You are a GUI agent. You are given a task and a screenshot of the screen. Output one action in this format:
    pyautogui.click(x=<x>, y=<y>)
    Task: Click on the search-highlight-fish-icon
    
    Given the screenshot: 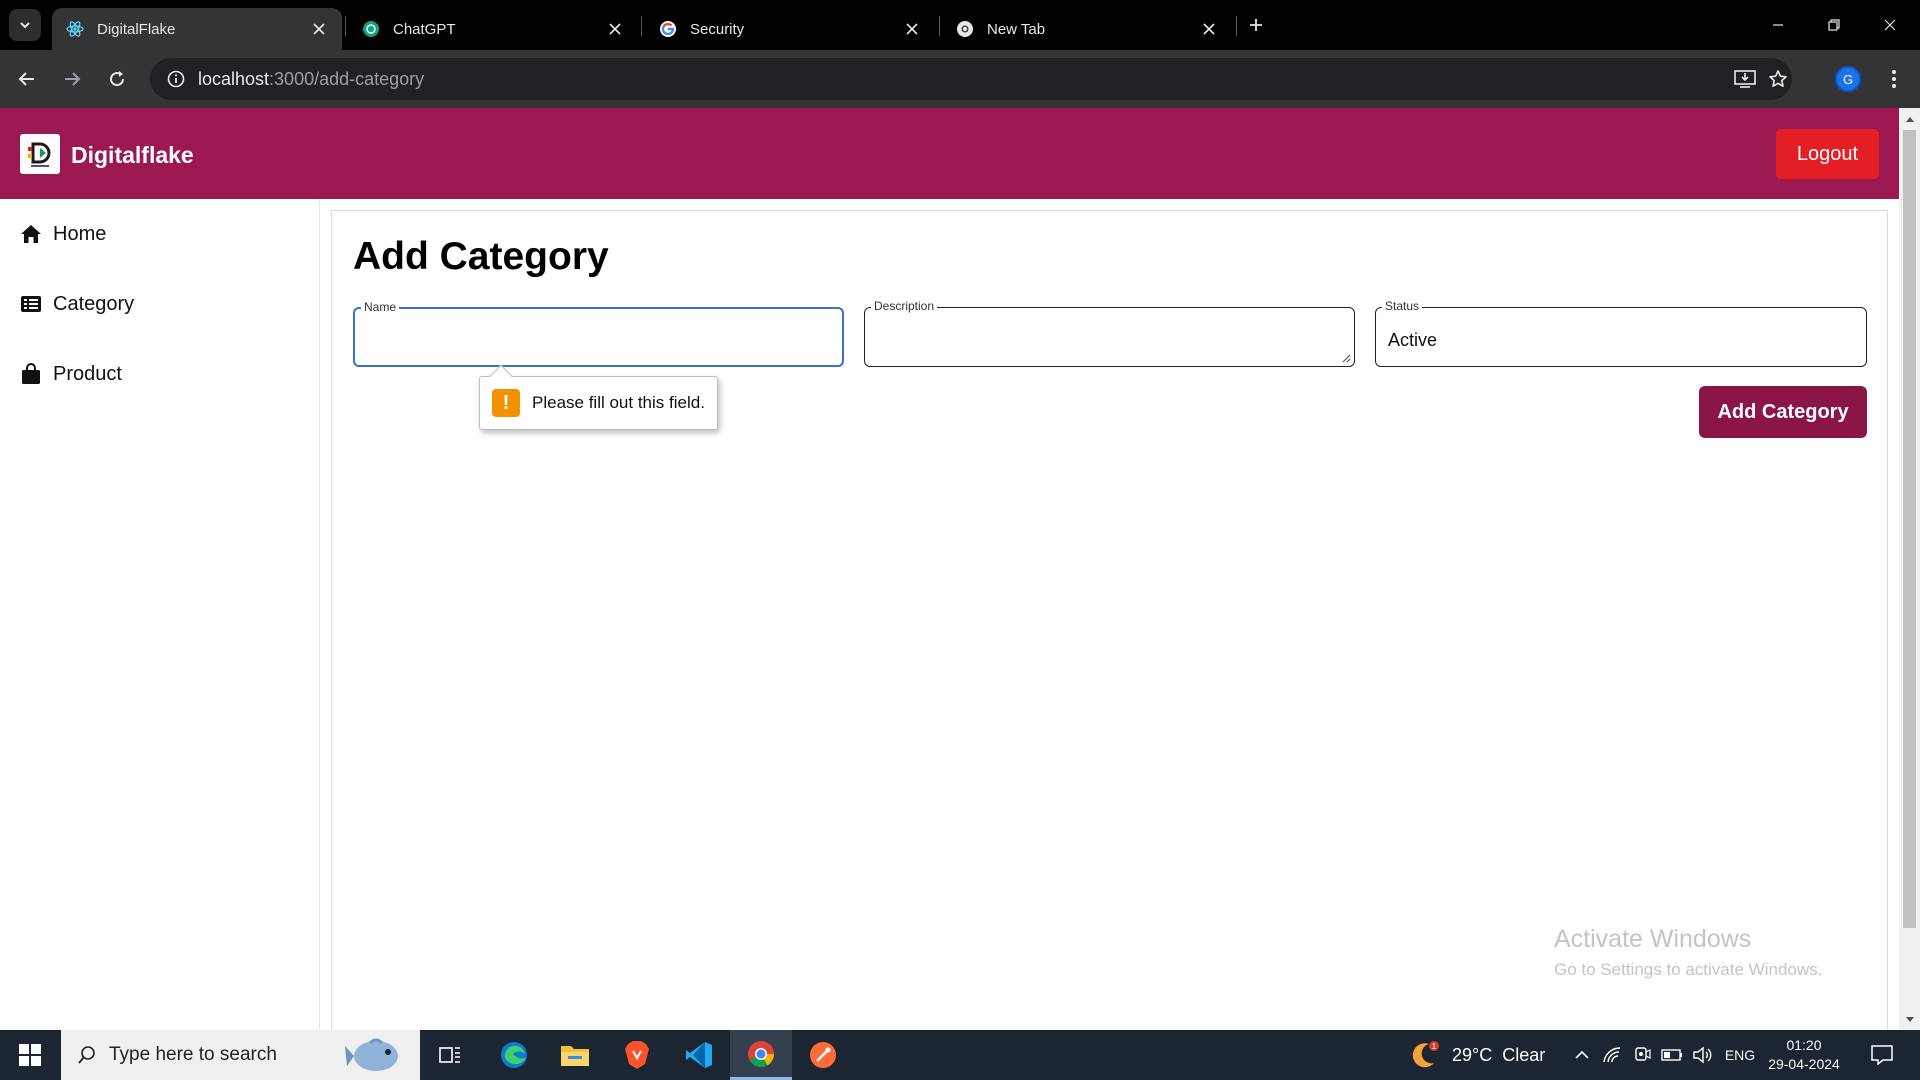 What is the action you would take?
    pyautogui.click(x=371, y=1054)
    